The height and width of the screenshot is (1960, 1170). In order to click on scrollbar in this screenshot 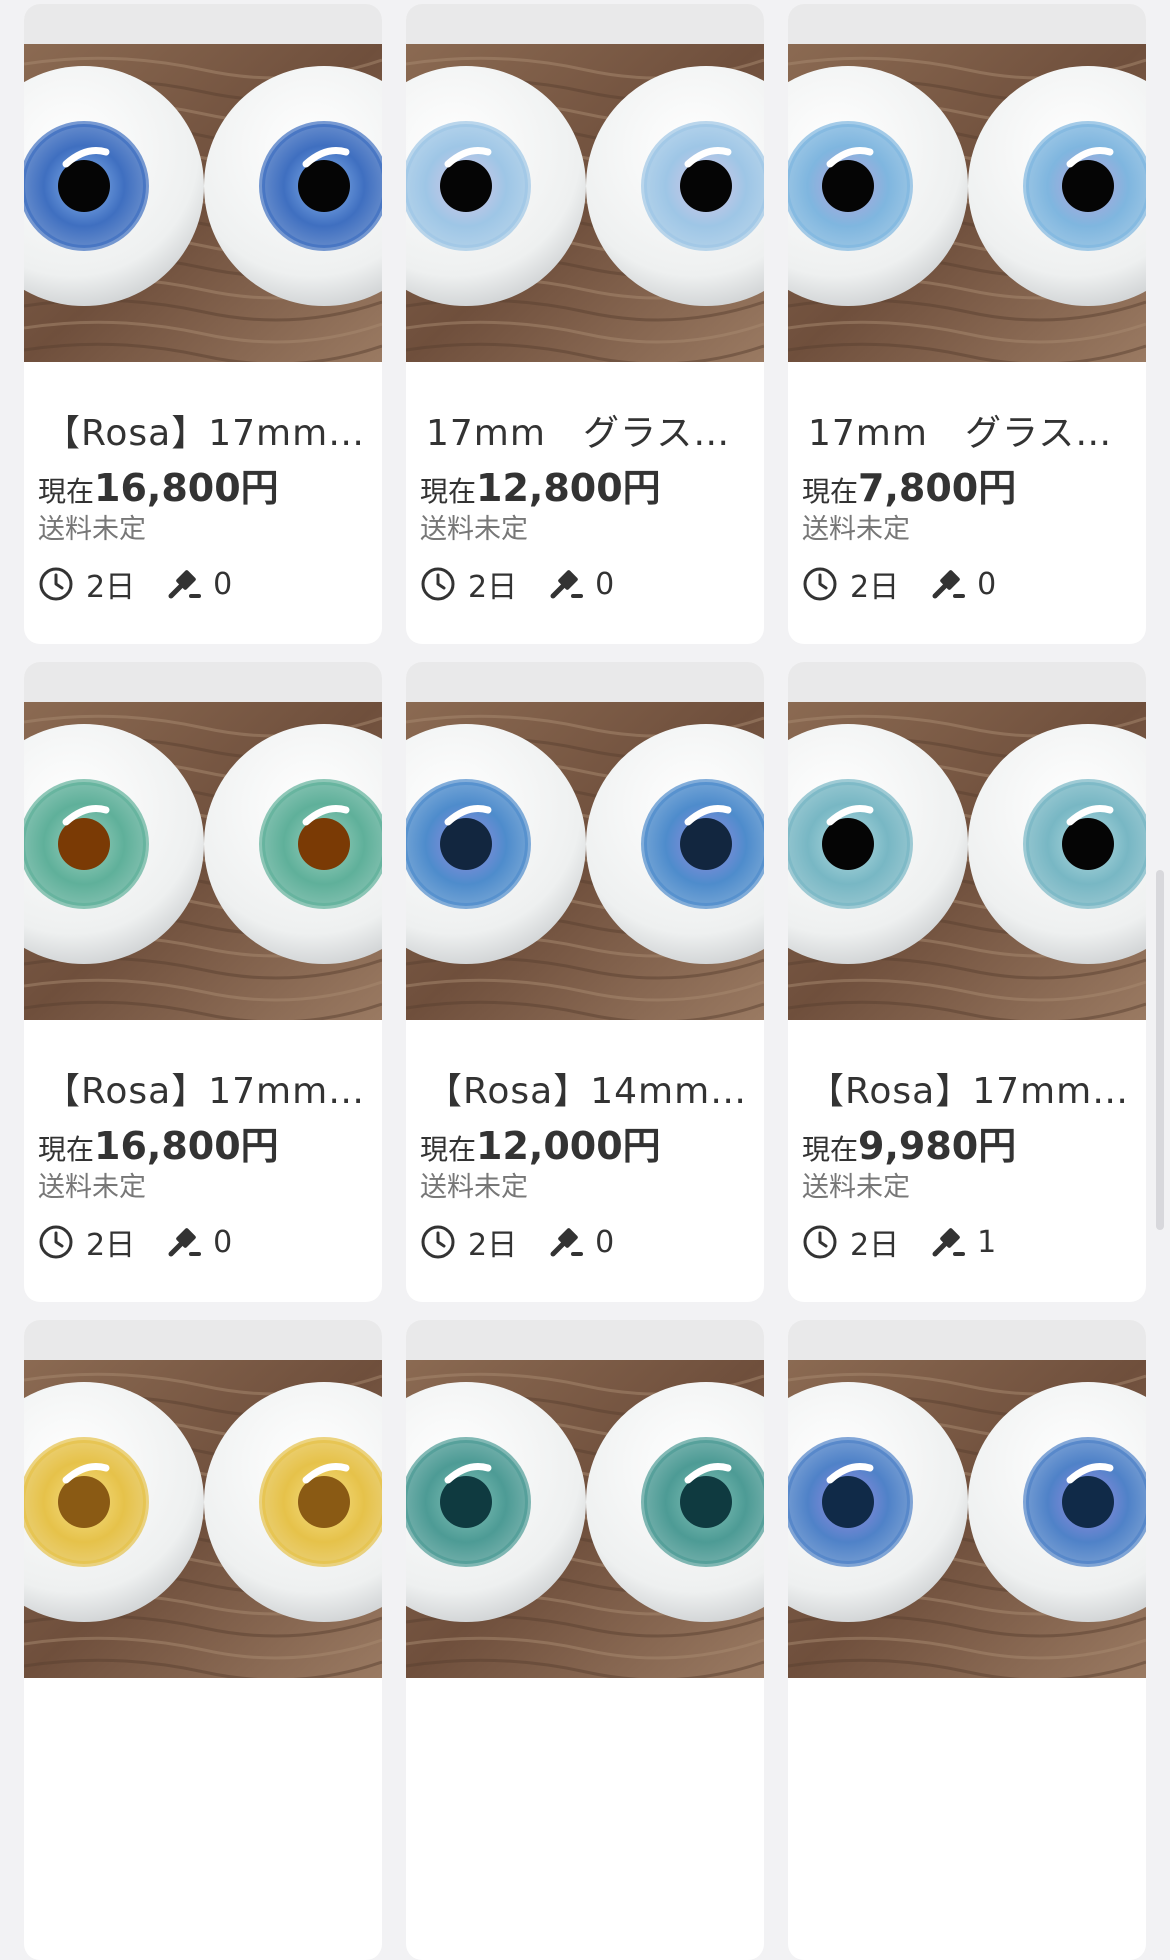, I will do `click(1160, 1050)`.